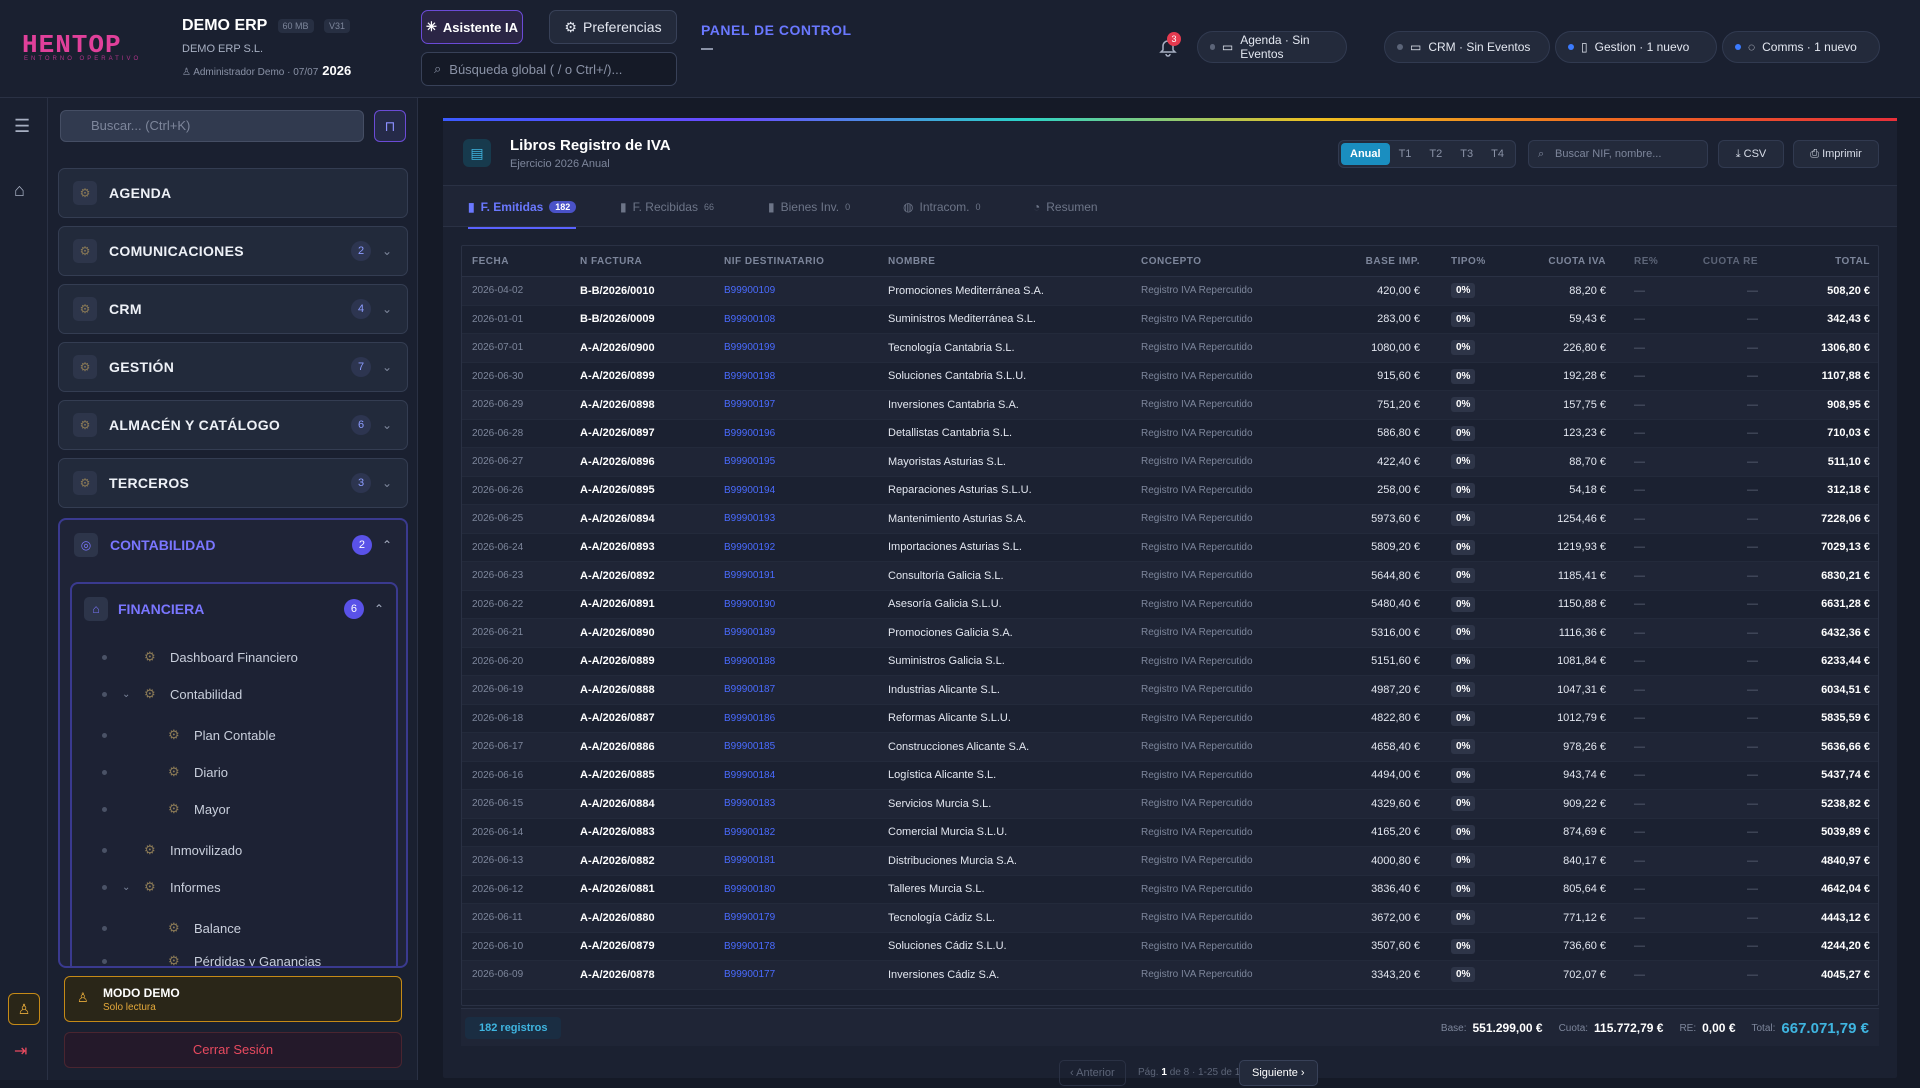  What do you see at coordinates (1468, 261) in the screenshot?
I see `col-tipo: TIPO%` at bounding box center [1468, 261].